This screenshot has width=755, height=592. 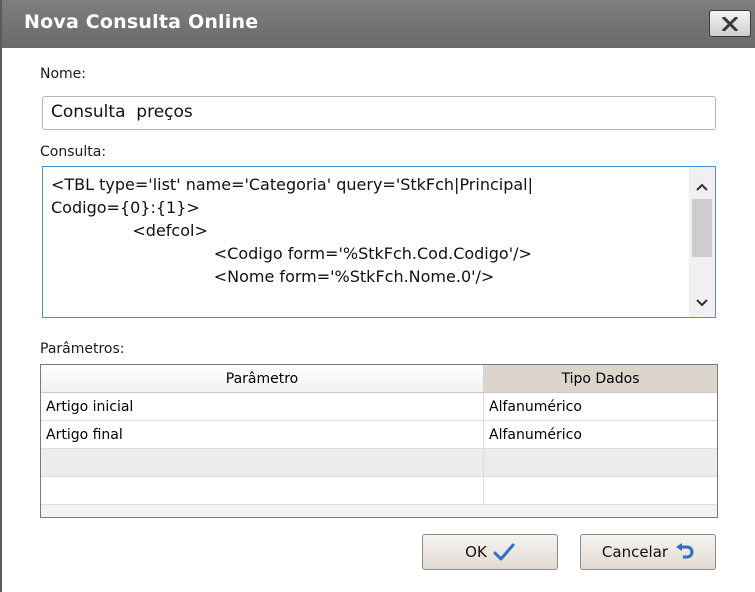 What do you see at coordinates (273, 276) in the screenshot?
I see `query-line: <Nome form='%StkFch.Nome.0'/>` at bounding box center [273, 276].